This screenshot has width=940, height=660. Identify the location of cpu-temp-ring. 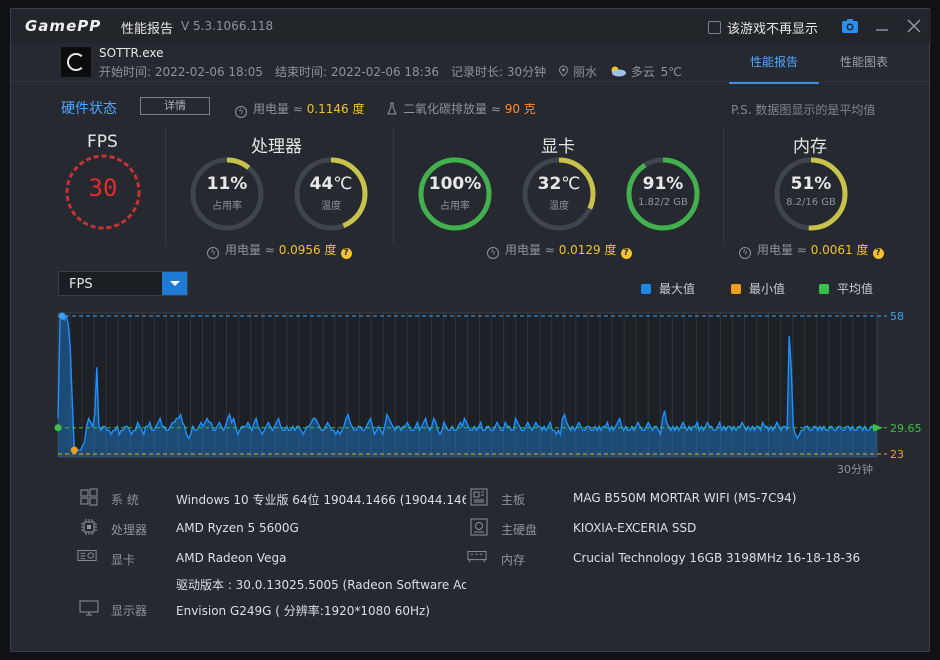
(331, 194).